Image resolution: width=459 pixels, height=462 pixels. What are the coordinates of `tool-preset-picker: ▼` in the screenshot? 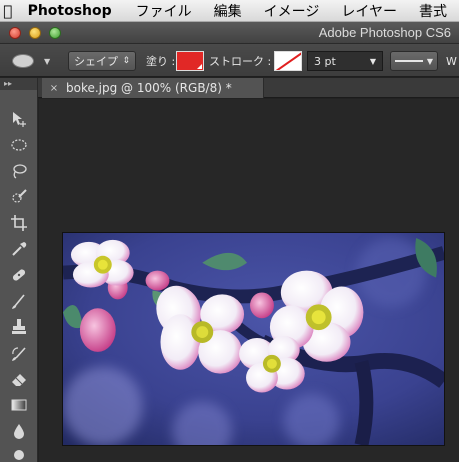 It's located at (36, 61).